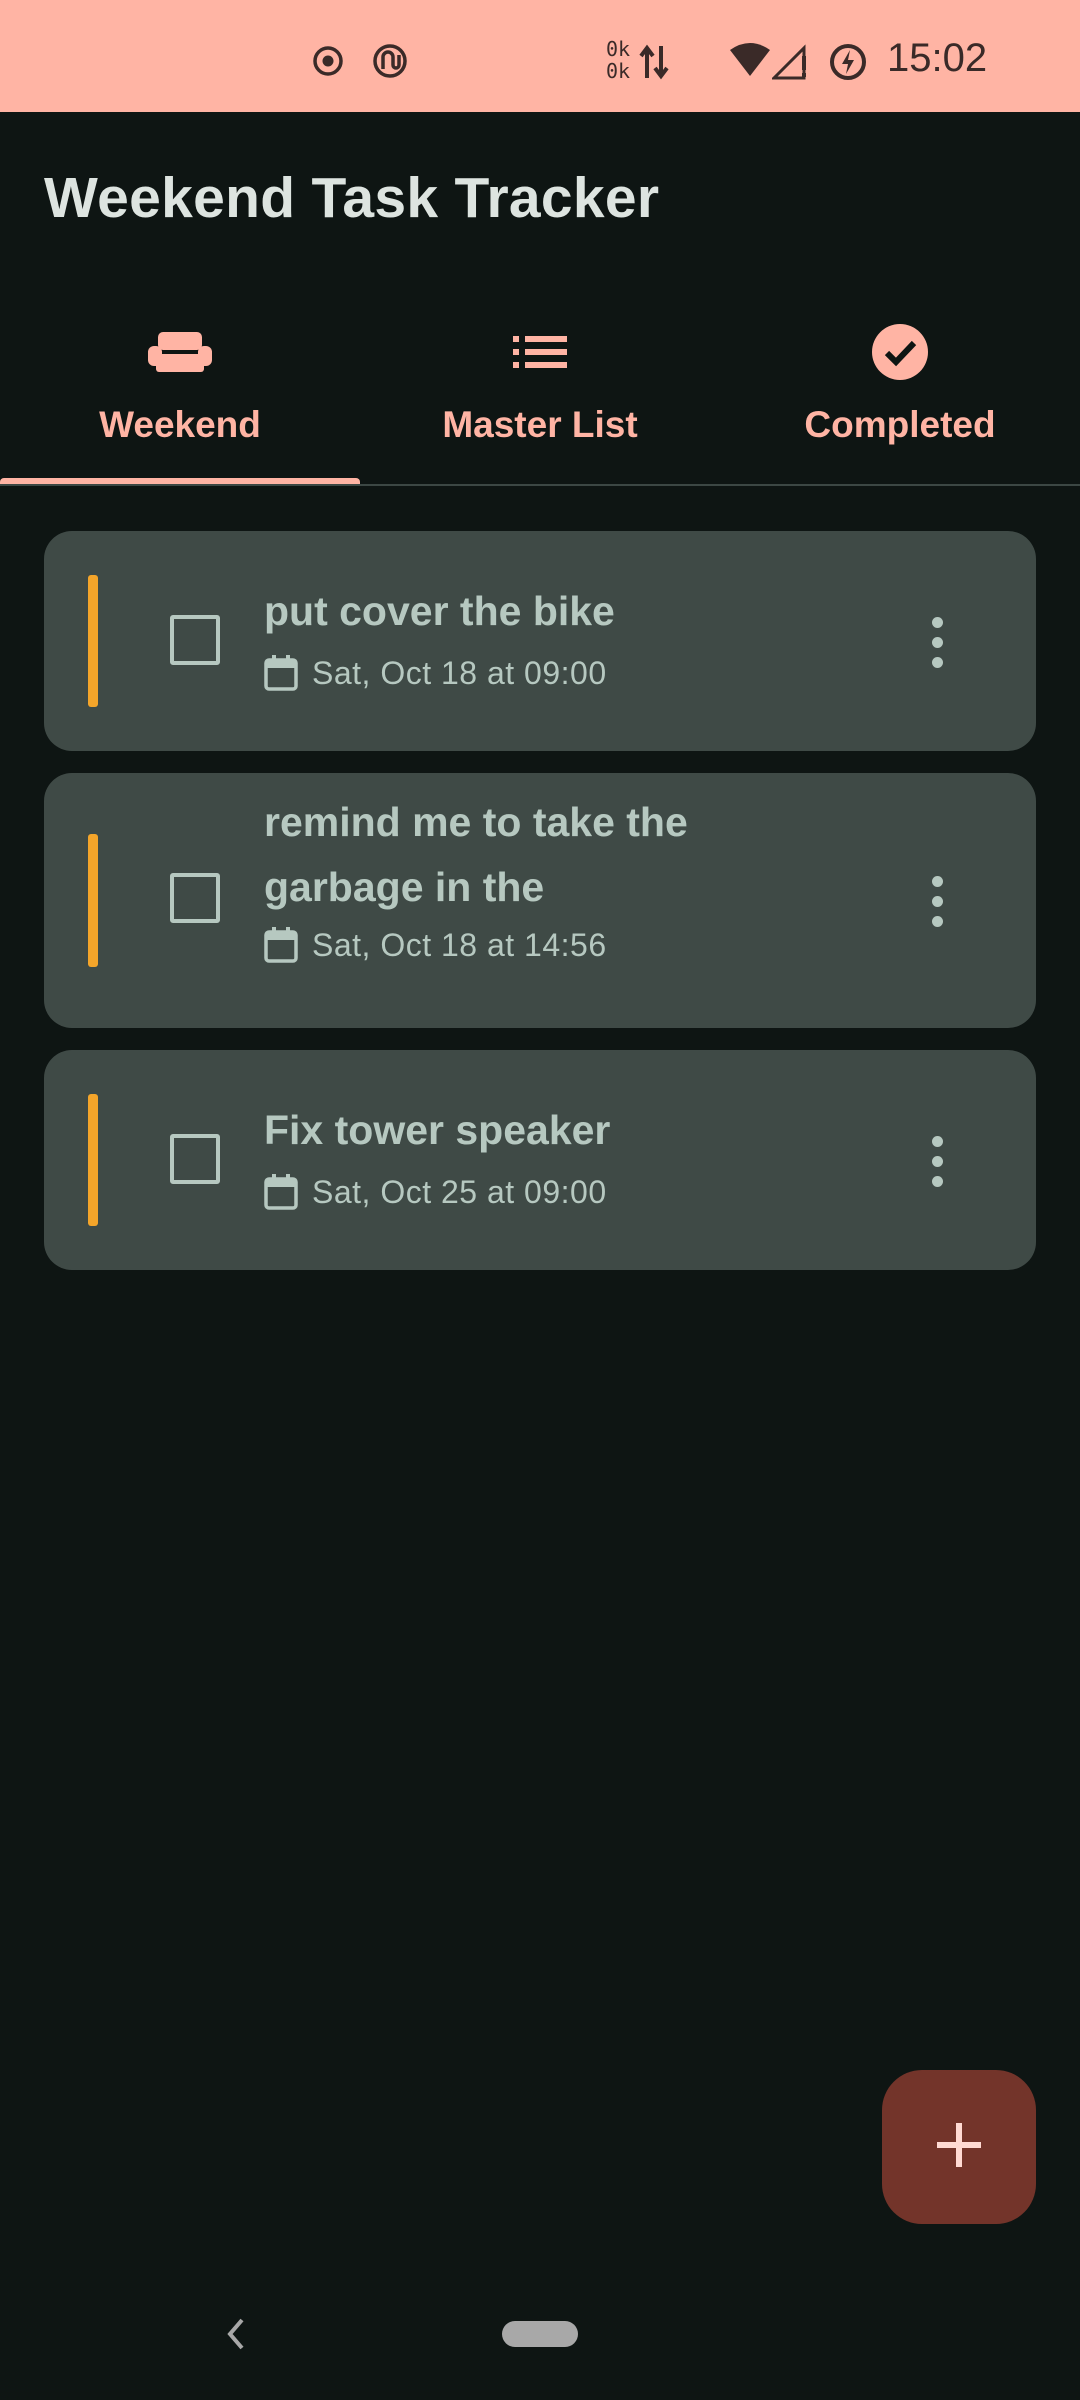  I want to click on tab-label: Weekend, so click(180, 424).